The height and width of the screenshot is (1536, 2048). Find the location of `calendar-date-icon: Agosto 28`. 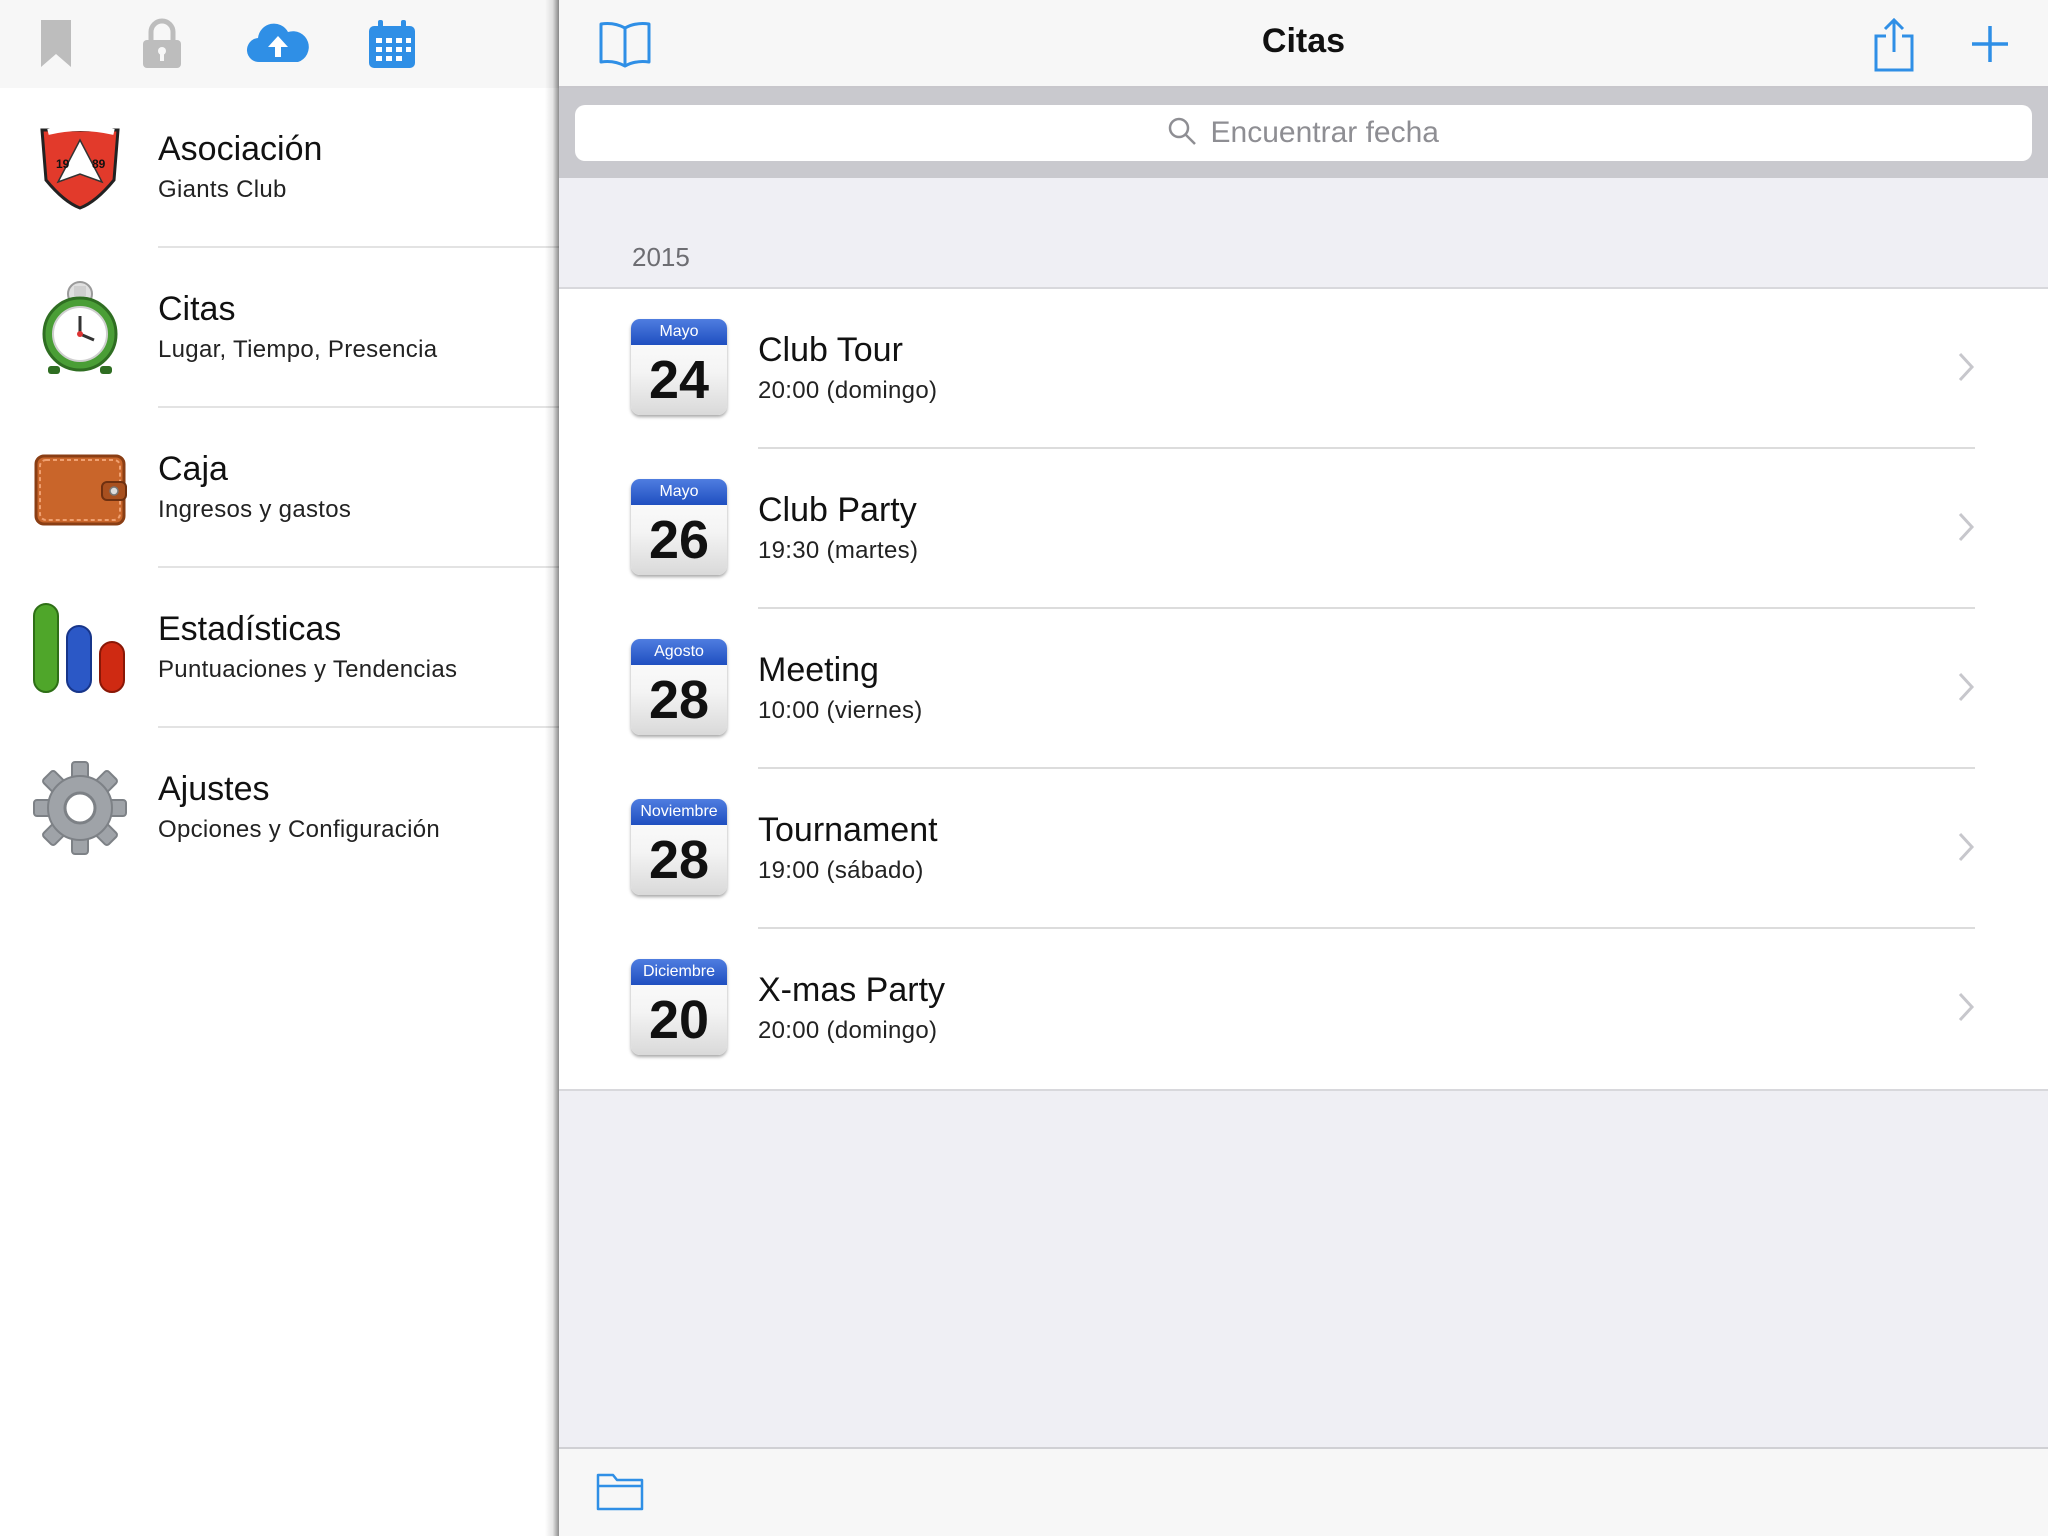

calendar-date-icon: Agosto 28 is located at coordinates (679, 687).